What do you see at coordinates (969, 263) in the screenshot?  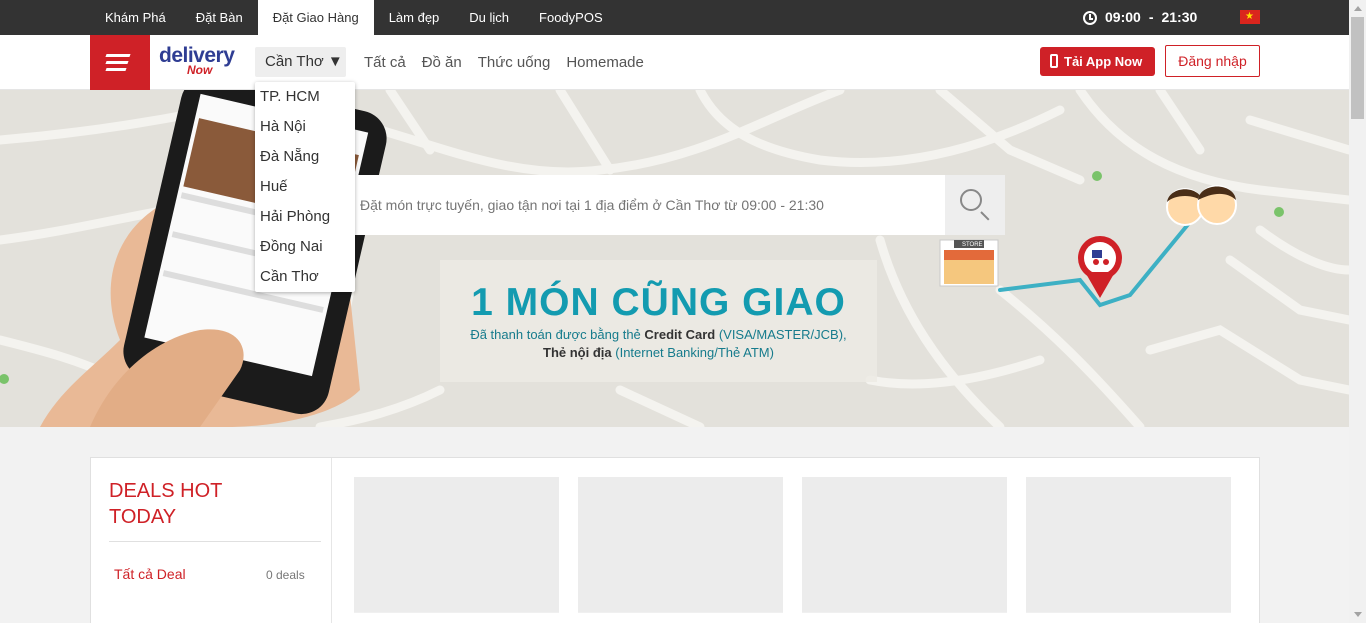 I see `store-icon: STORE` at bounding box center [969, 263].